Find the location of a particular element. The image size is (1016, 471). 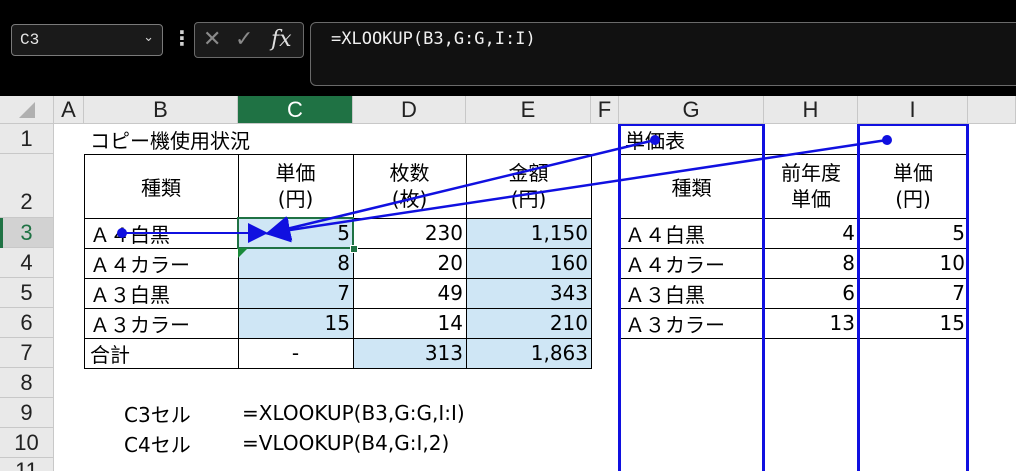

name-box: C3 ⌄ is located at coordinates (87, 40).